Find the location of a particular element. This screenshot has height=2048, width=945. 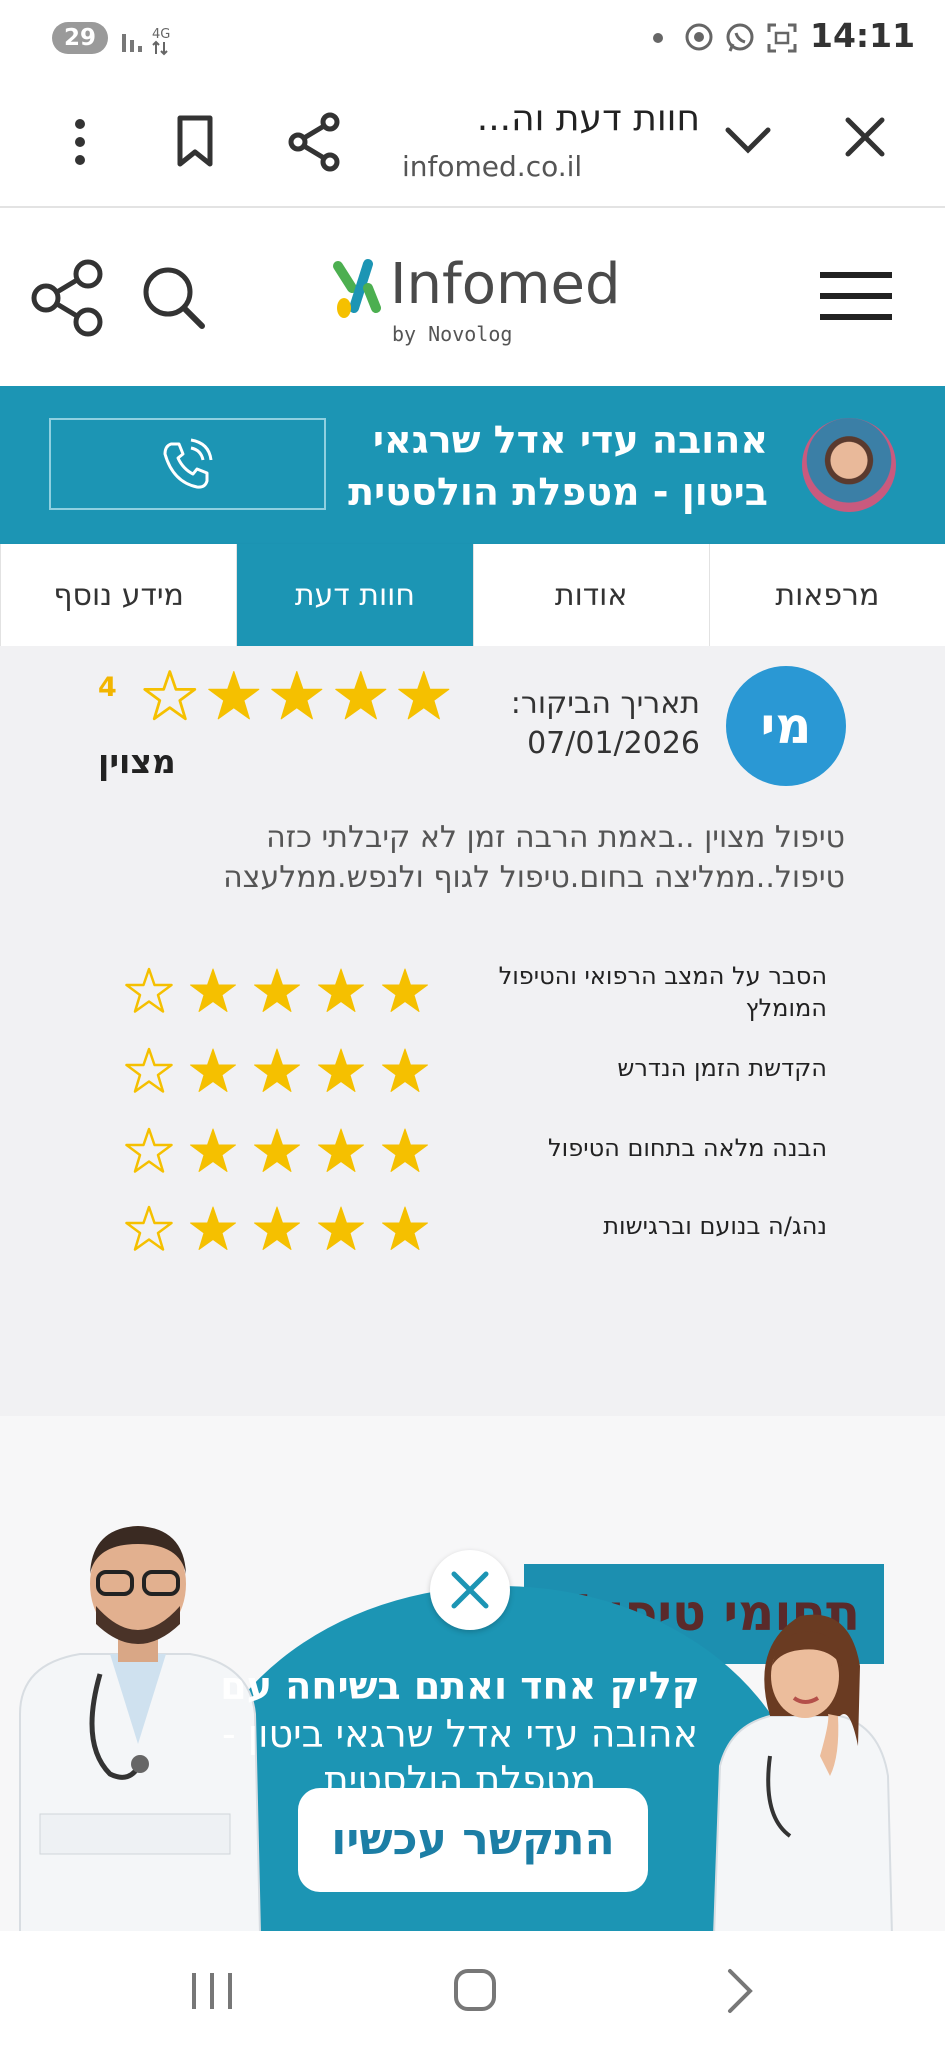

visit-date: 07/01/2026 is located at coordinates (613, 743).